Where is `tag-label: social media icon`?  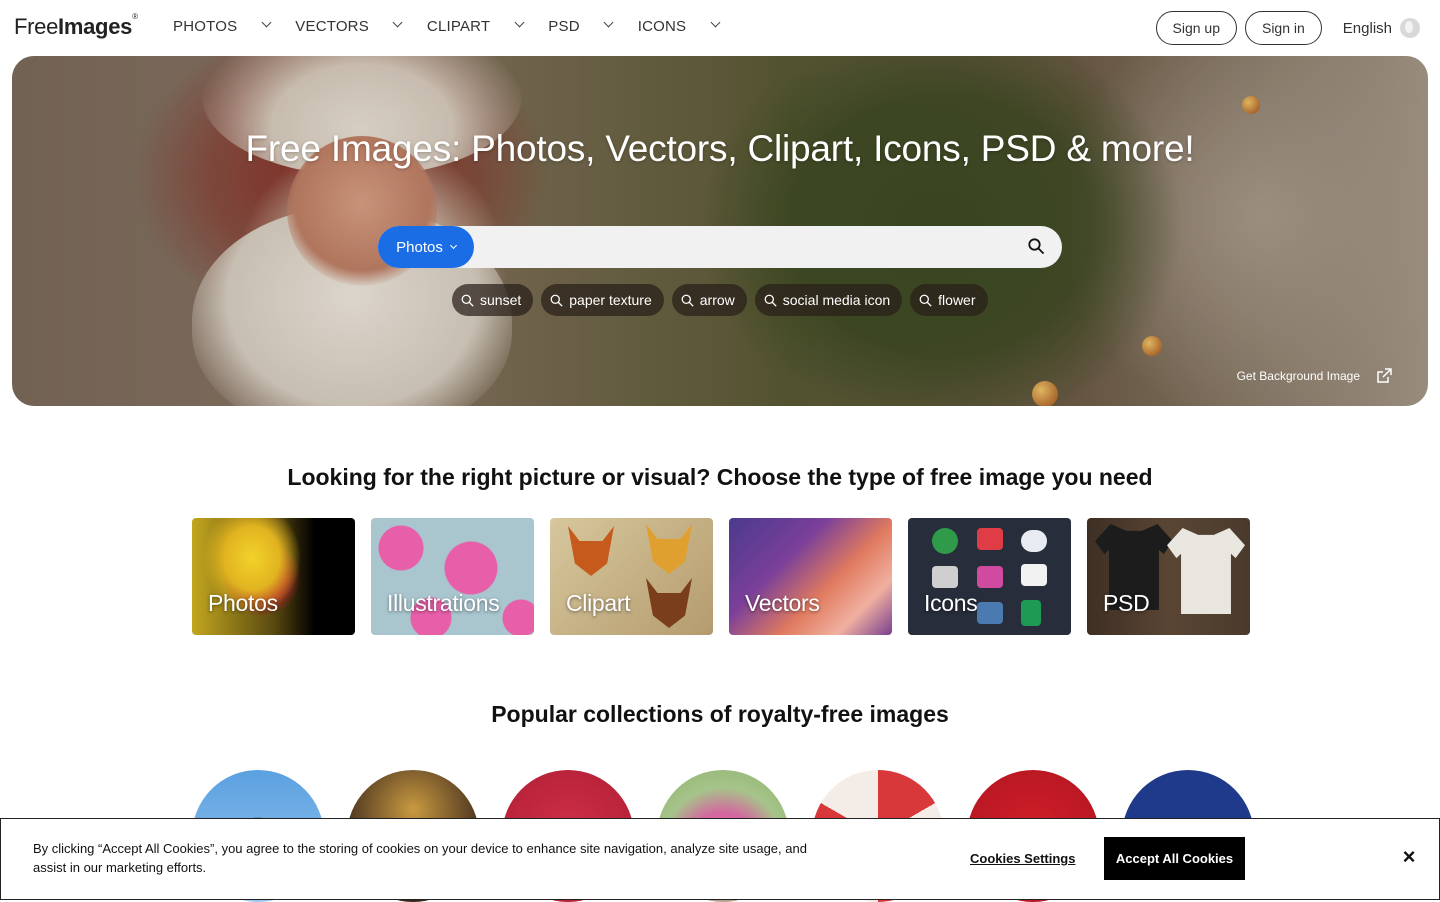 tag-label: social media icon is located at coordinates (836, 300).